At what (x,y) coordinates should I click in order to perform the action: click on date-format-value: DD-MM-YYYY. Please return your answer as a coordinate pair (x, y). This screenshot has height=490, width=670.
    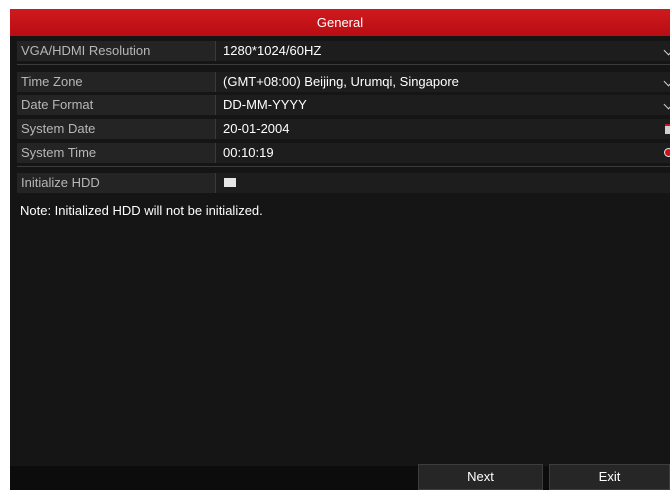
    Looking at the image, I should click on (265, 104).